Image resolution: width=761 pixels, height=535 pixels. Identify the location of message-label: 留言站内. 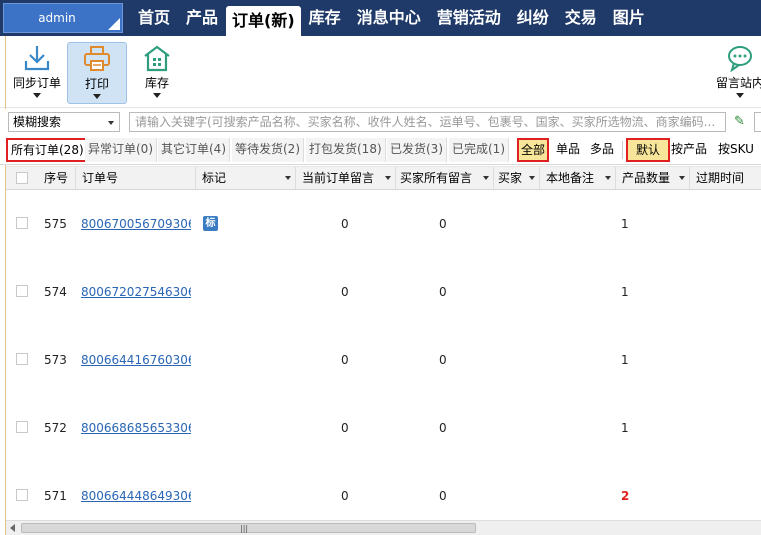
(738, 83).